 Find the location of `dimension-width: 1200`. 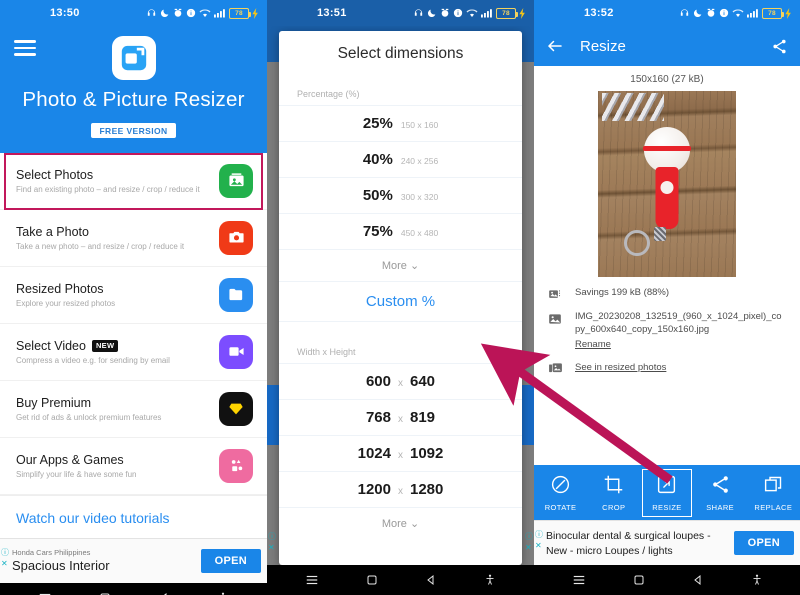

dimension-width: 1200 is located at coordinates (374, 489).